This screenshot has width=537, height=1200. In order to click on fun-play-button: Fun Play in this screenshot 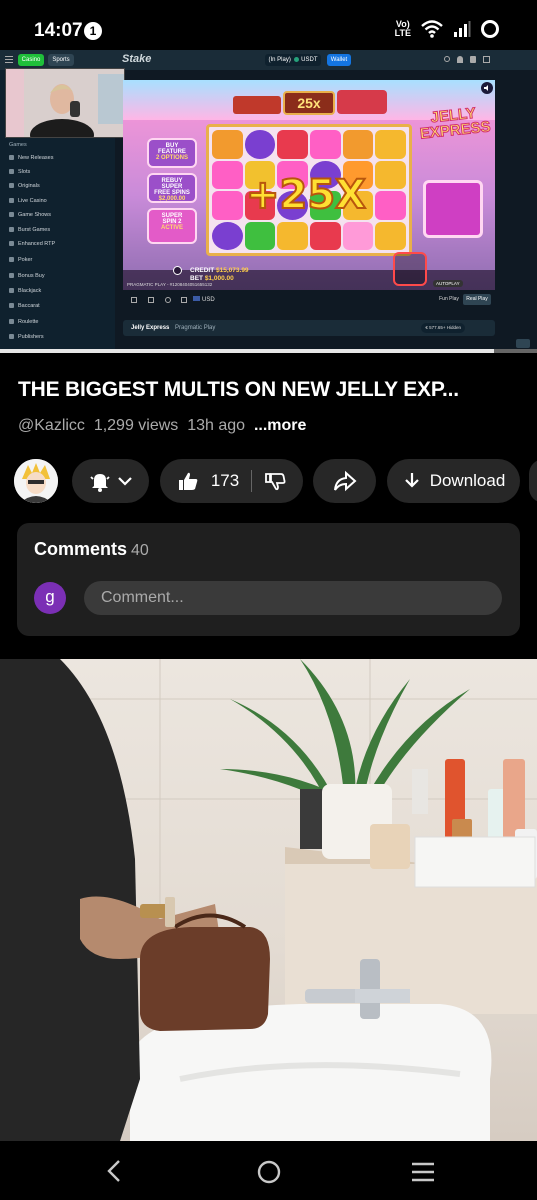, I will do `click(449, 299)`.